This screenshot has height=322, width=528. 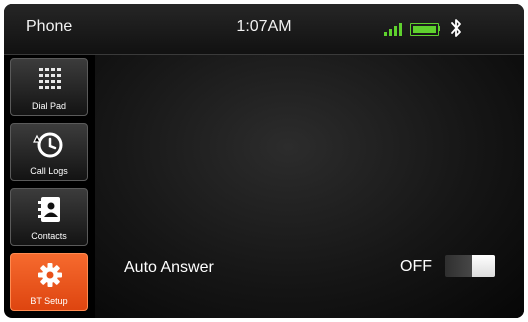 I want to click on sidebar-item-call-logs: Call Logs, so click(x=49, y=152).